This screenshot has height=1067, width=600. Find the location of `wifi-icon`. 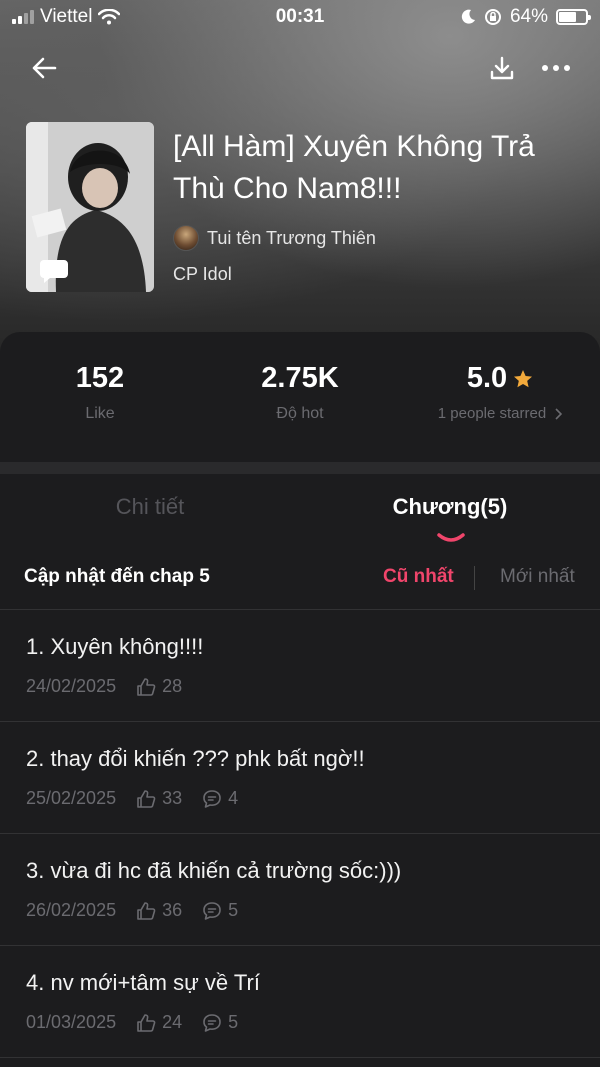

wifi-icon is located at coordinates (109, 17).